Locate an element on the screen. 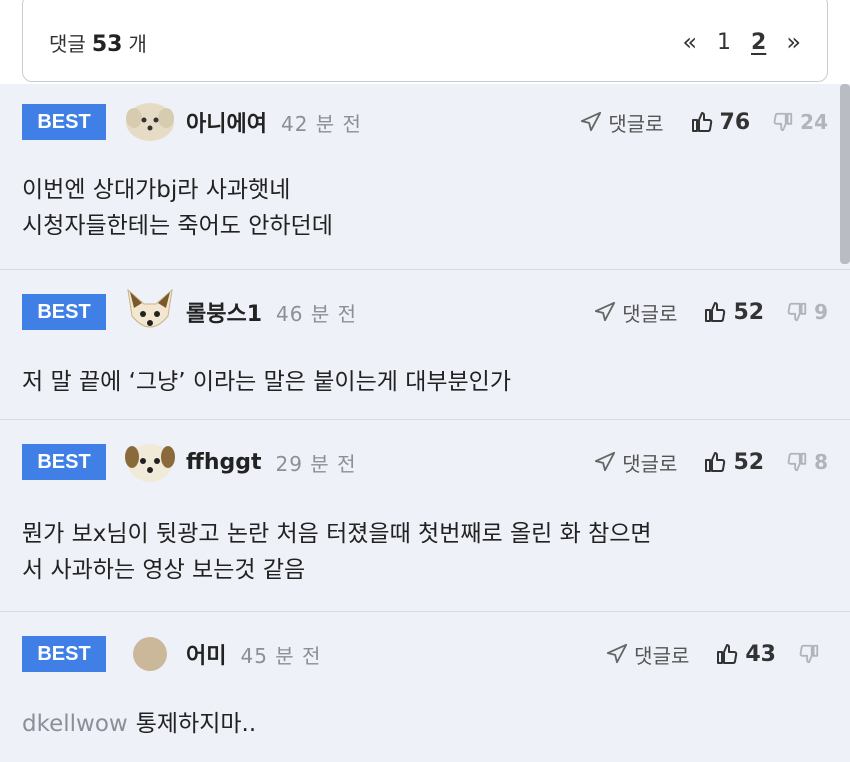 The height and width of the screenshot is (762, 850). comment-actions: 댓글로 43 is located at coordinates (713, 654).